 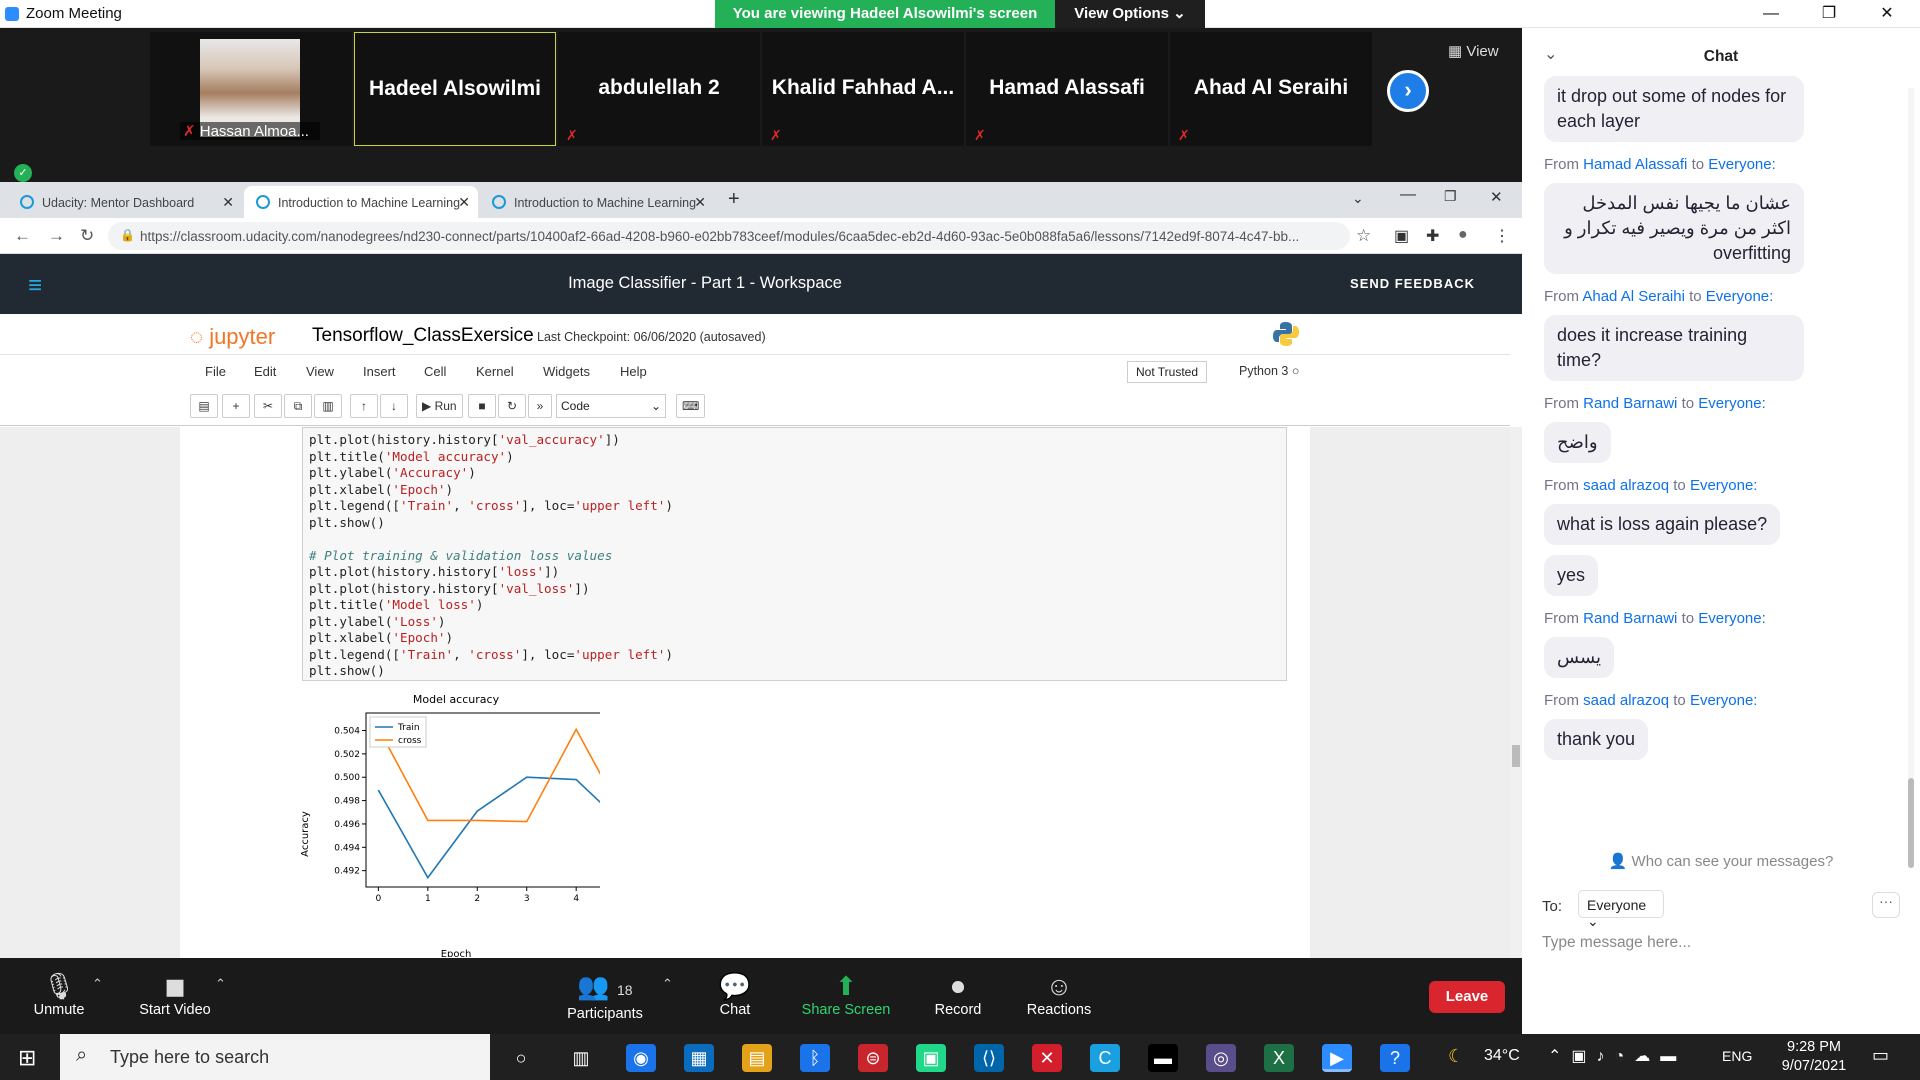 What do you see at coordinates (379, 371) in the screenshot?
I see `menu-insert: Insert` at bounding box center [379, 371].